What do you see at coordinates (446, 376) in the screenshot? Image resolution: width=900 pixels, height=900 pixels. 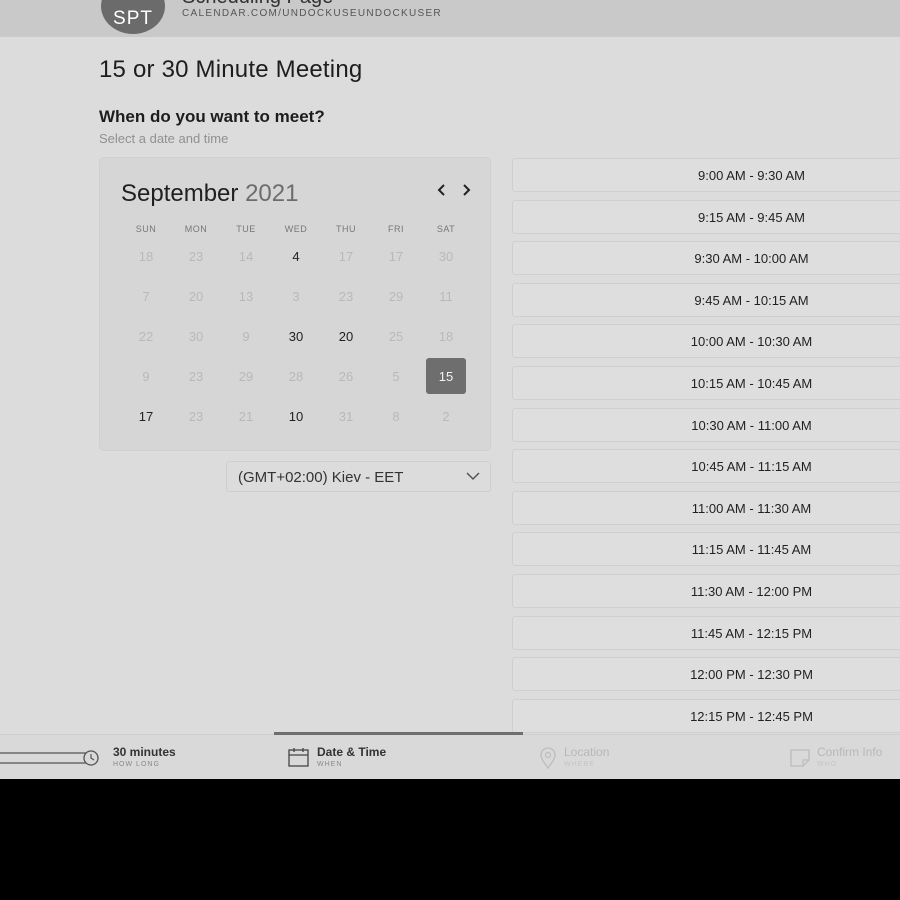 I see `selected-day: 15` at bounding box center [446, 376].